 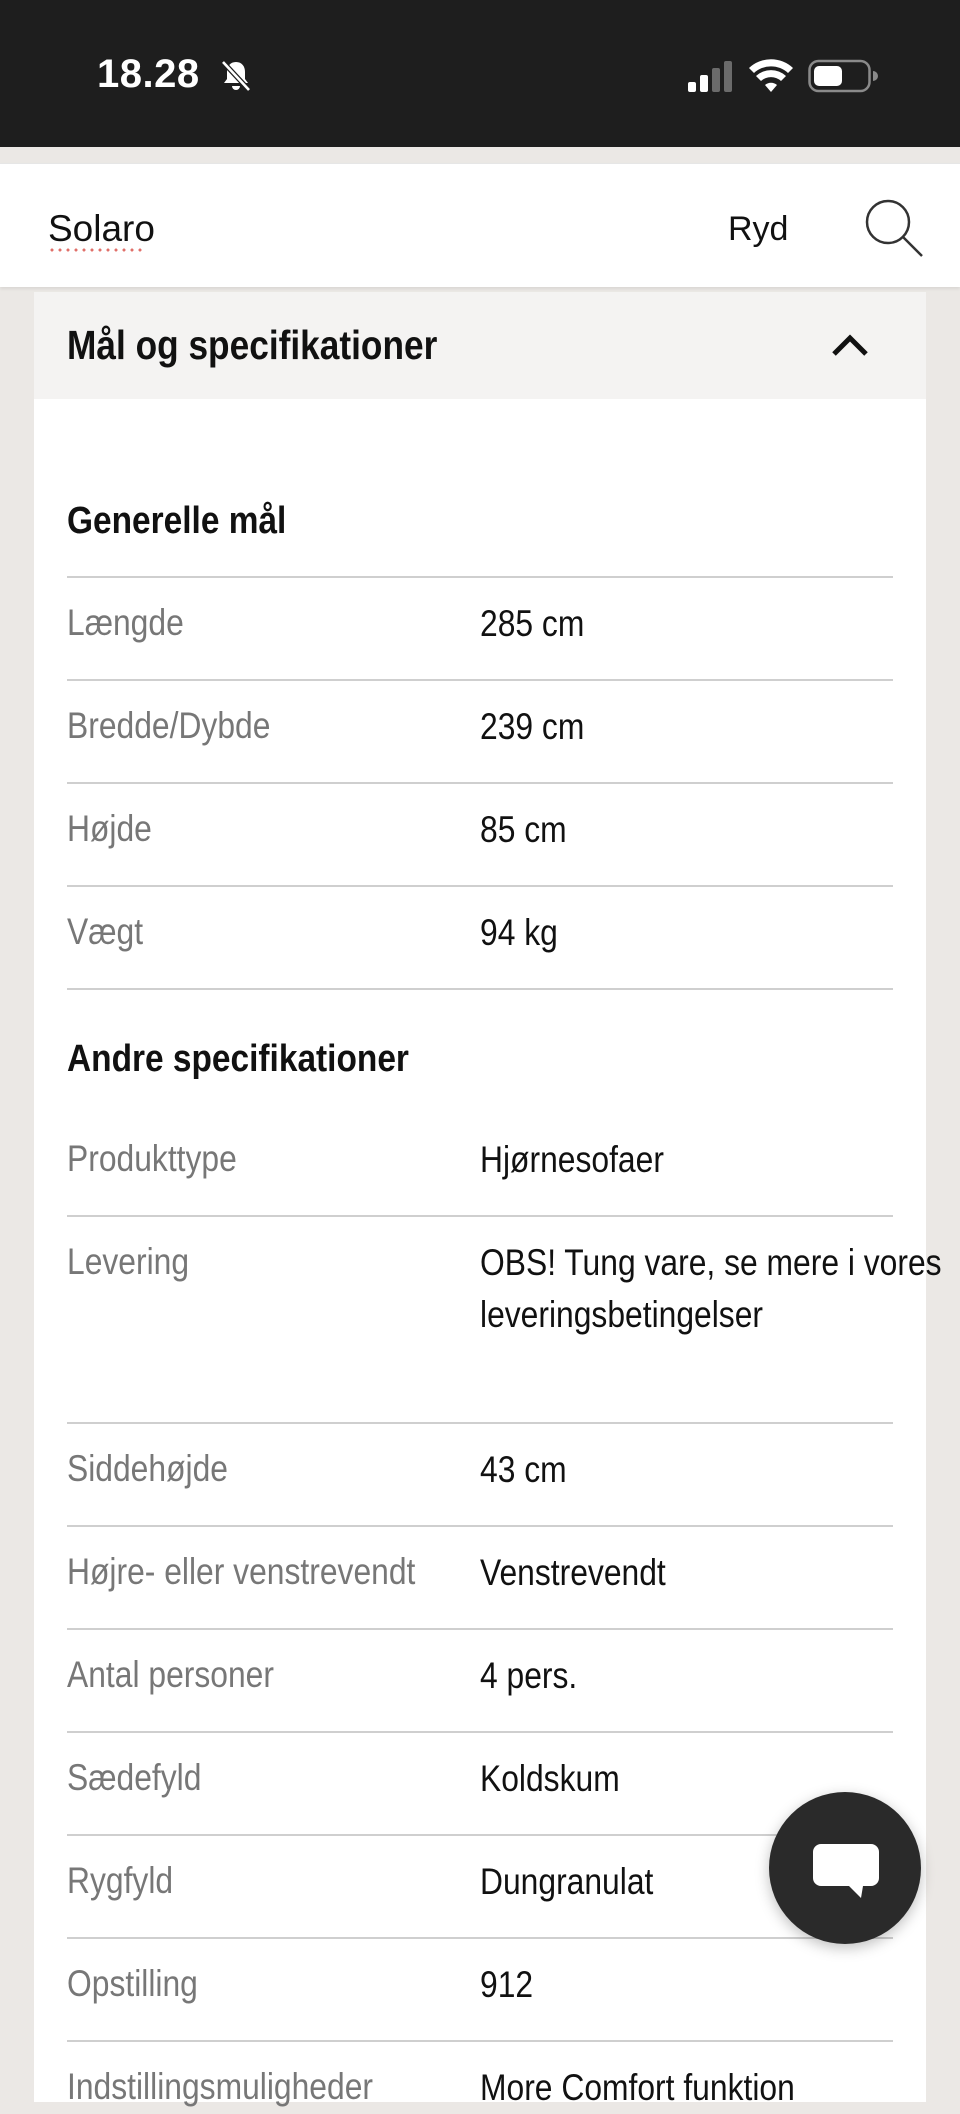 I want to click on spec-label: Længde, so click(x=125, y=622).